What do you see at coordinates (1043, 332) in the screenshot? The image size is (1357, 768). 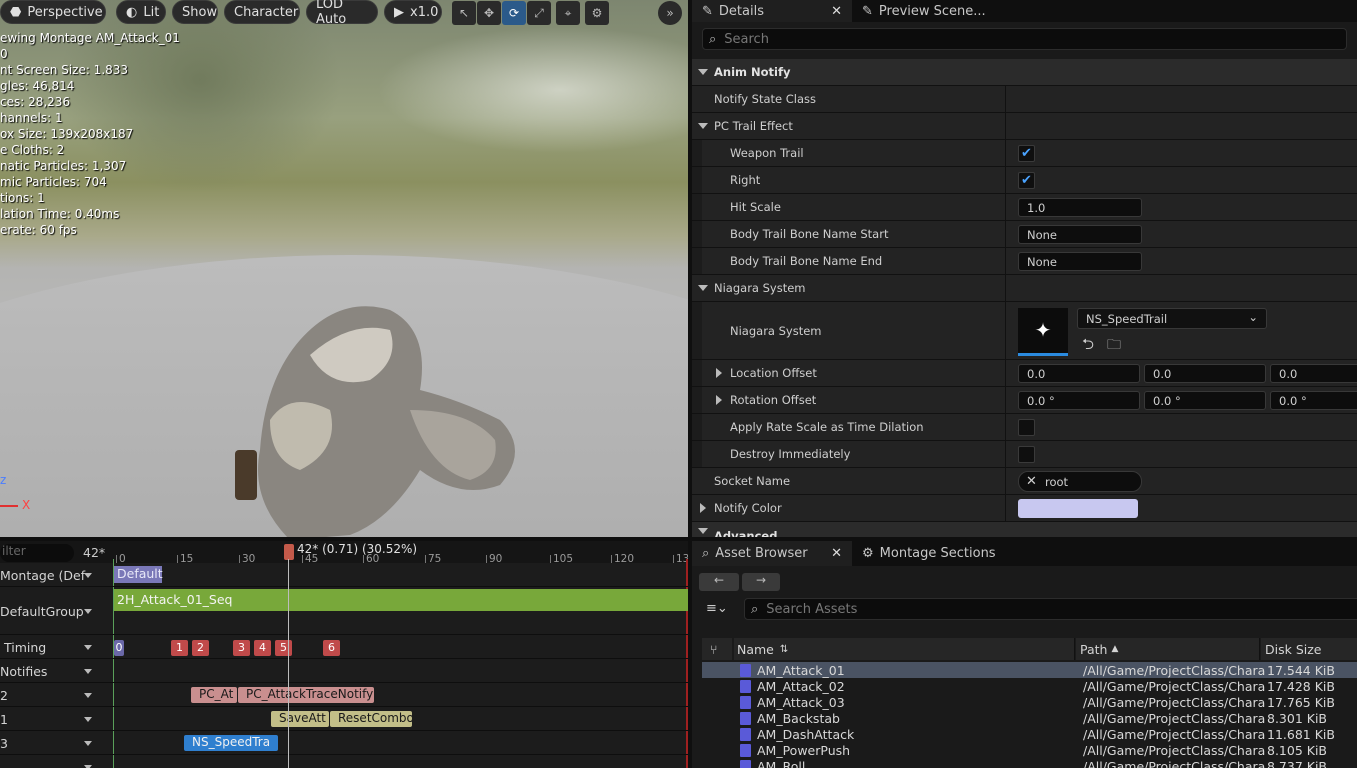 I see `niagara-thumbnail-icon: ✦` at bounding box center [1043, 332].